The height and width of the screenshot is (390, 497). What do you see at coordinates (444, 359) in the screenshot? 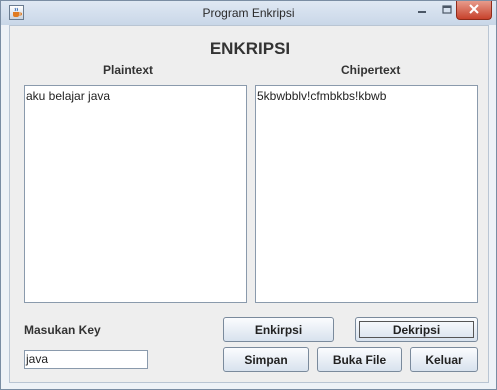
I see `exit-button: Keluar` at bounding box center [444, 359].